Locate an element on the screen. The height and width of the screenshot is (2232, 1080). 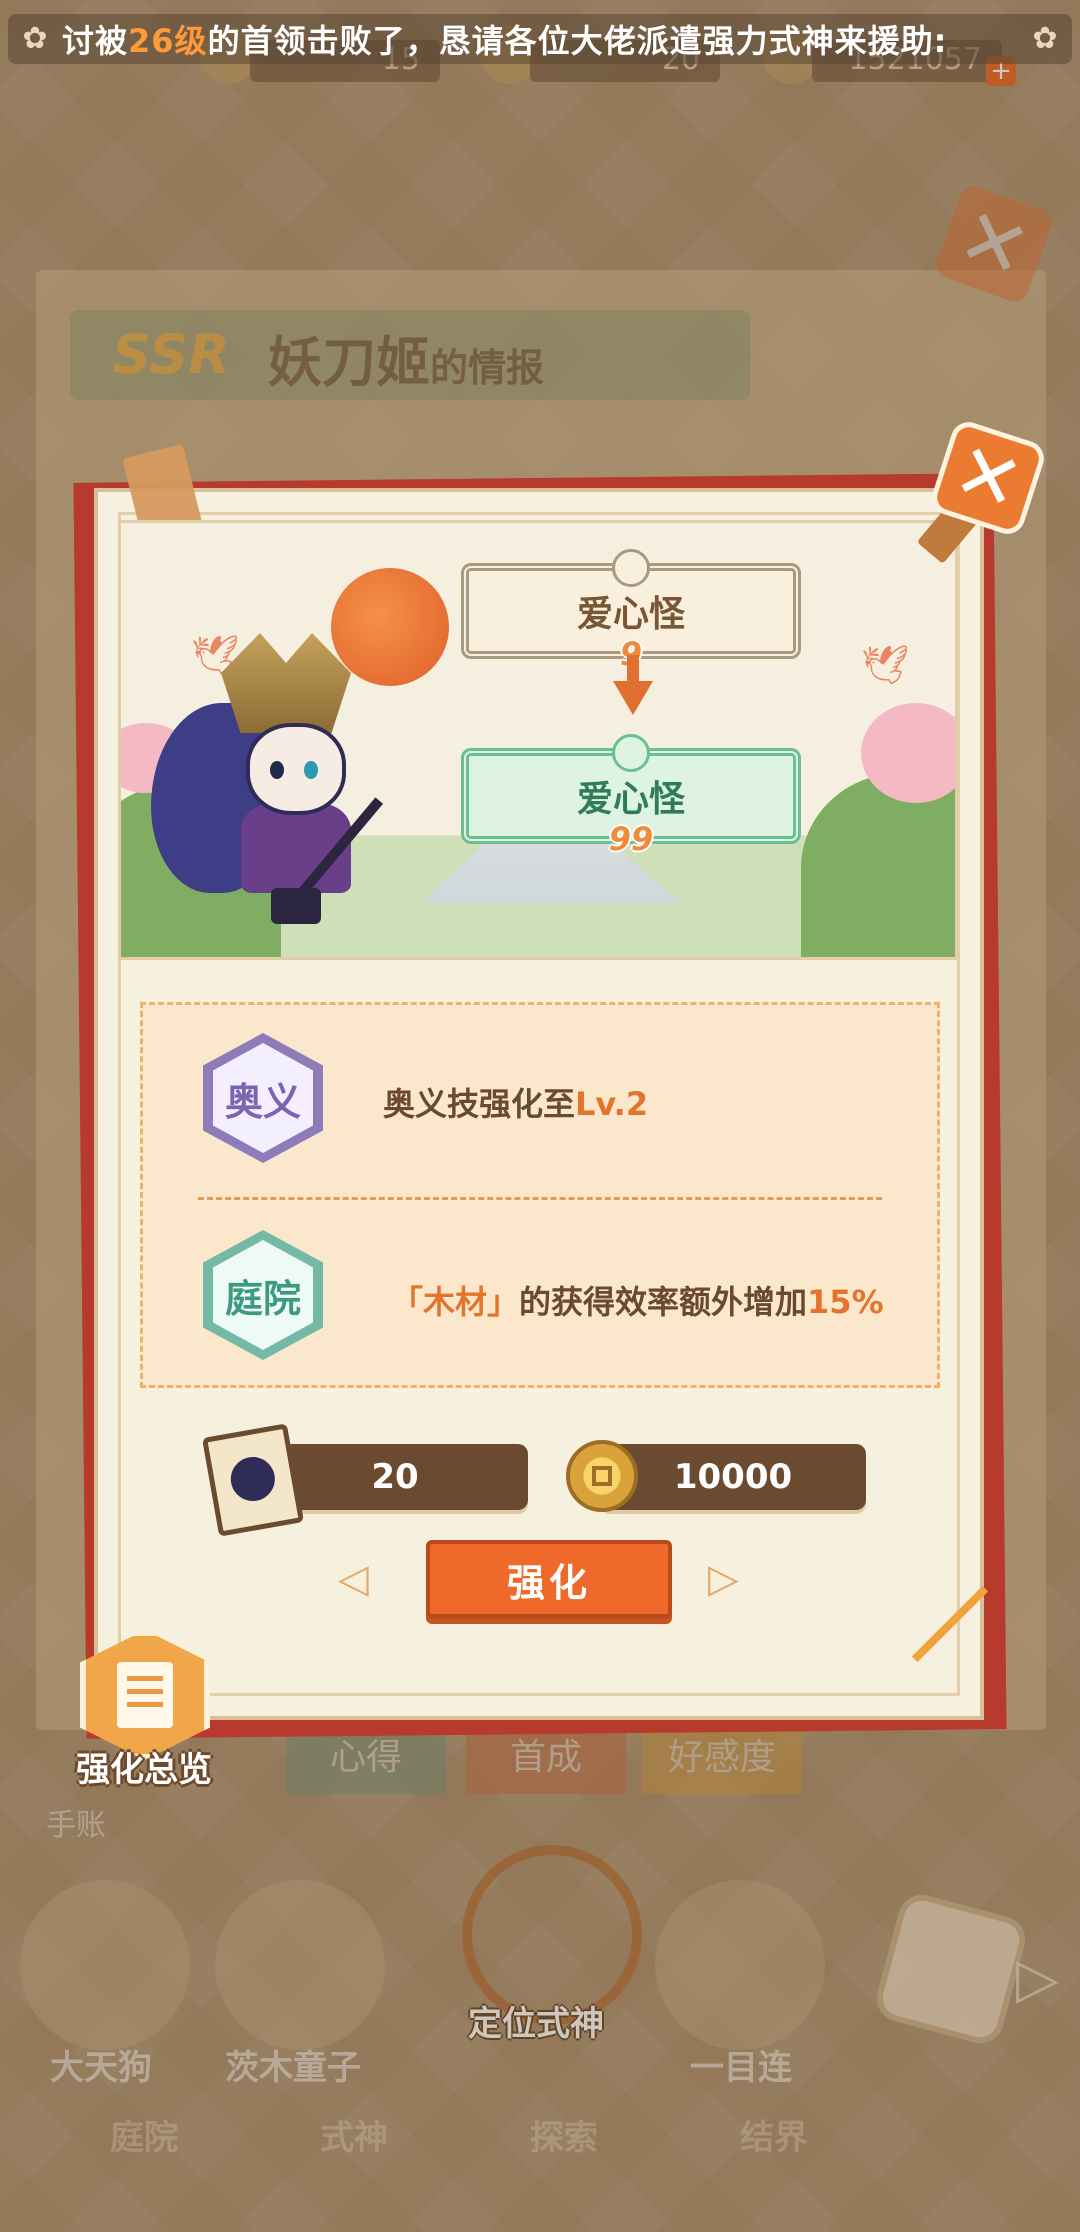
current-stage-tag: 爱心怪 9 is located at coordinates (631, 611).